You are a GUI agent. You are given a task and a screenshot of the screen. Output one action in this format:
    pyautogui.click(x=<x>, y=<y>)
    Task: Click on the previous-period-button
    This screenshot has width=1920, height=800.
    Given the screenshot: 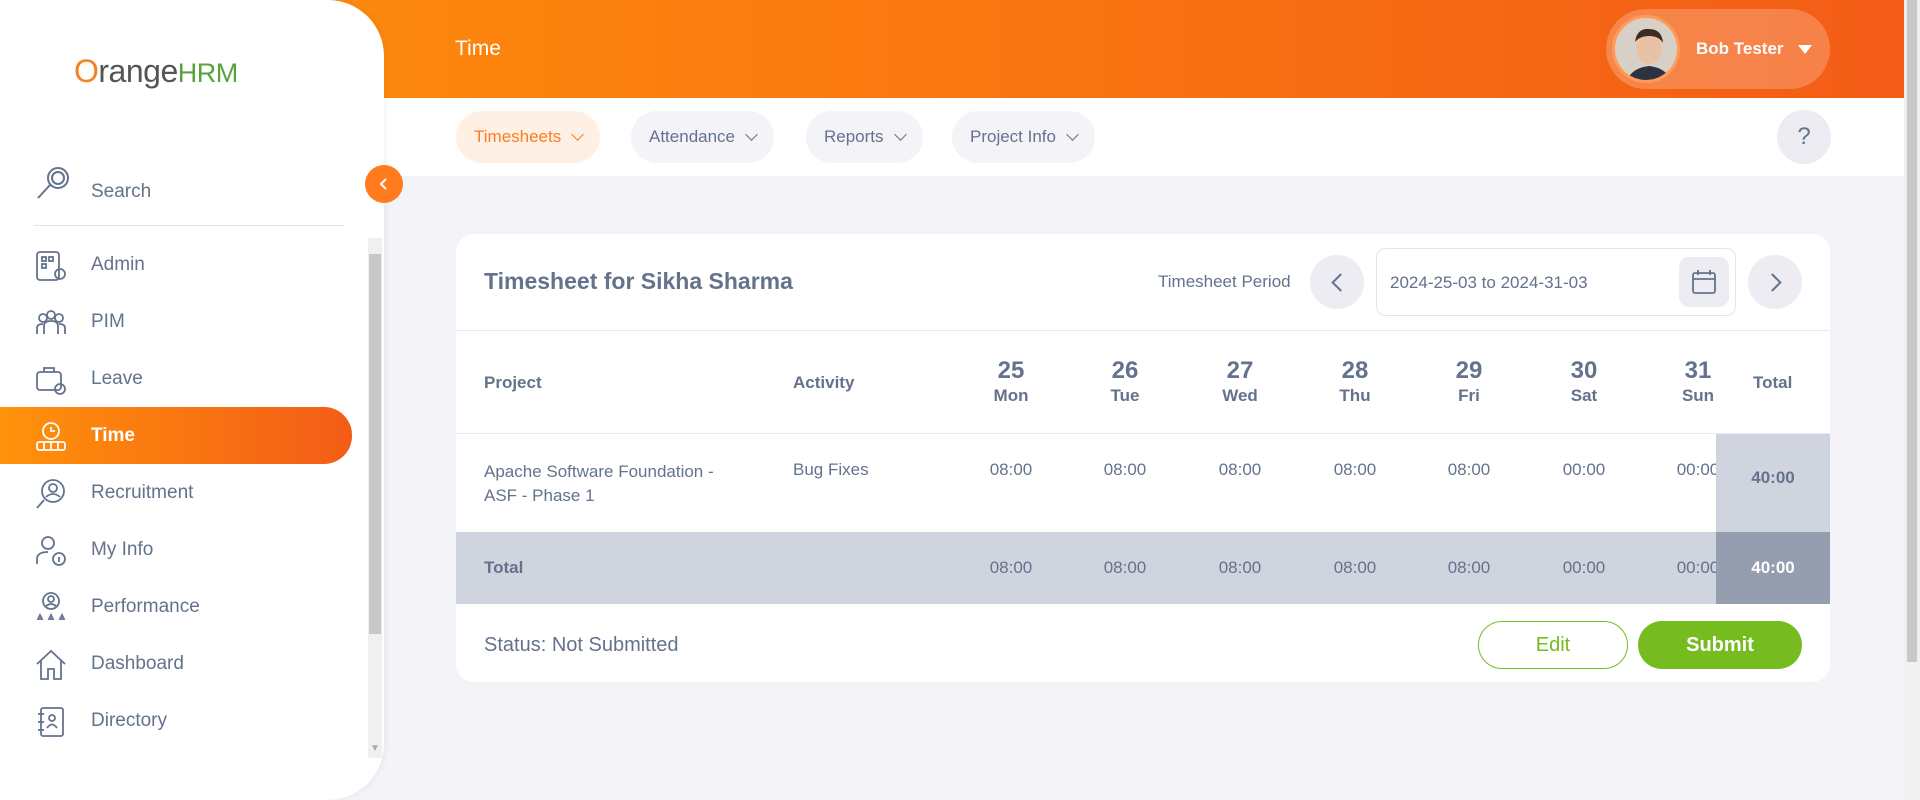 What is the action you would take?
    pyautogui.click(x=1337, y=282)
    